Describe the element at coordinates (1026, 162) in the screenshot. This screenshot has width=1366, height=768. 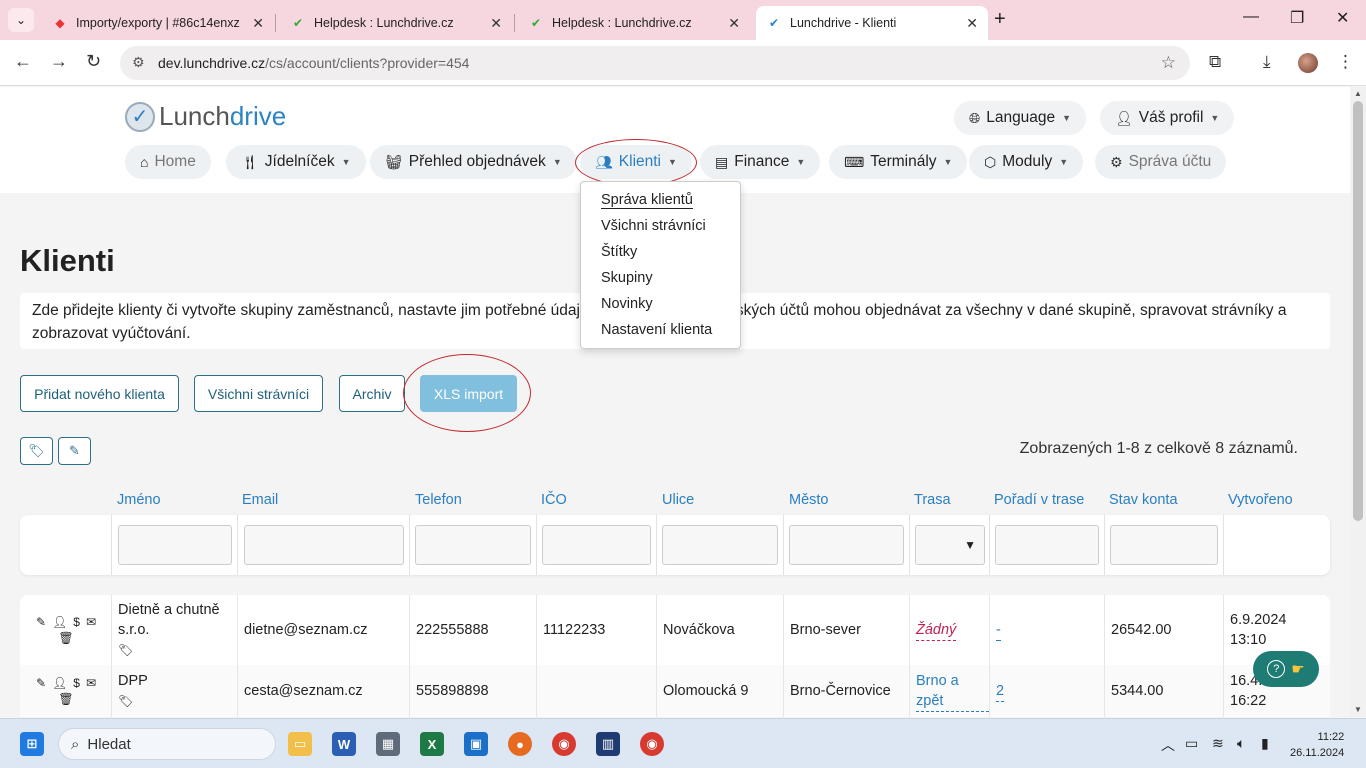
I see `nav-modules: ⬡ Moduly ▼` at that location.